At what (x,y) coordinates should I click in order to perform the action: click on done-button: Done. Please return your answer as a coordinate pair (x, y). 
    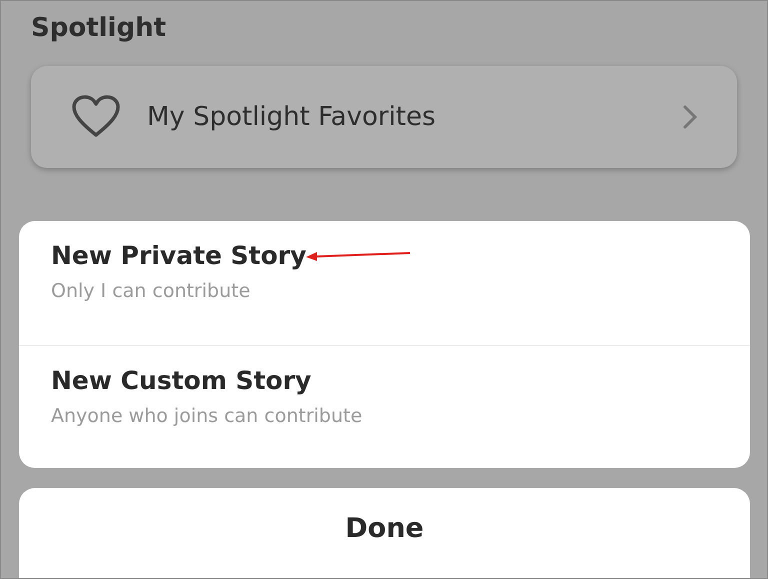
    Looking at the image, I should click on (384, 533).